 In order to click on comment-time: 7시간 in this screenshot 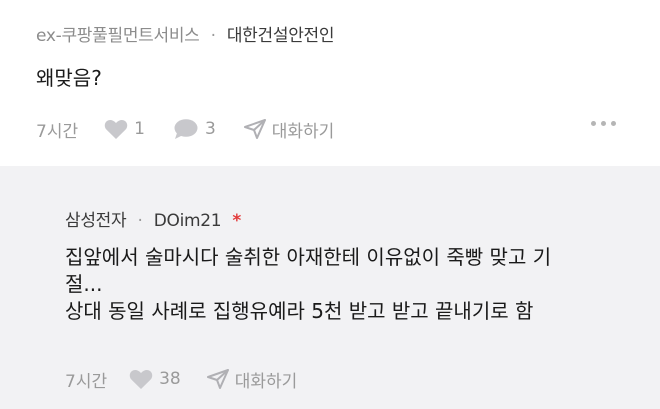, I will do `click(57, 131)`.